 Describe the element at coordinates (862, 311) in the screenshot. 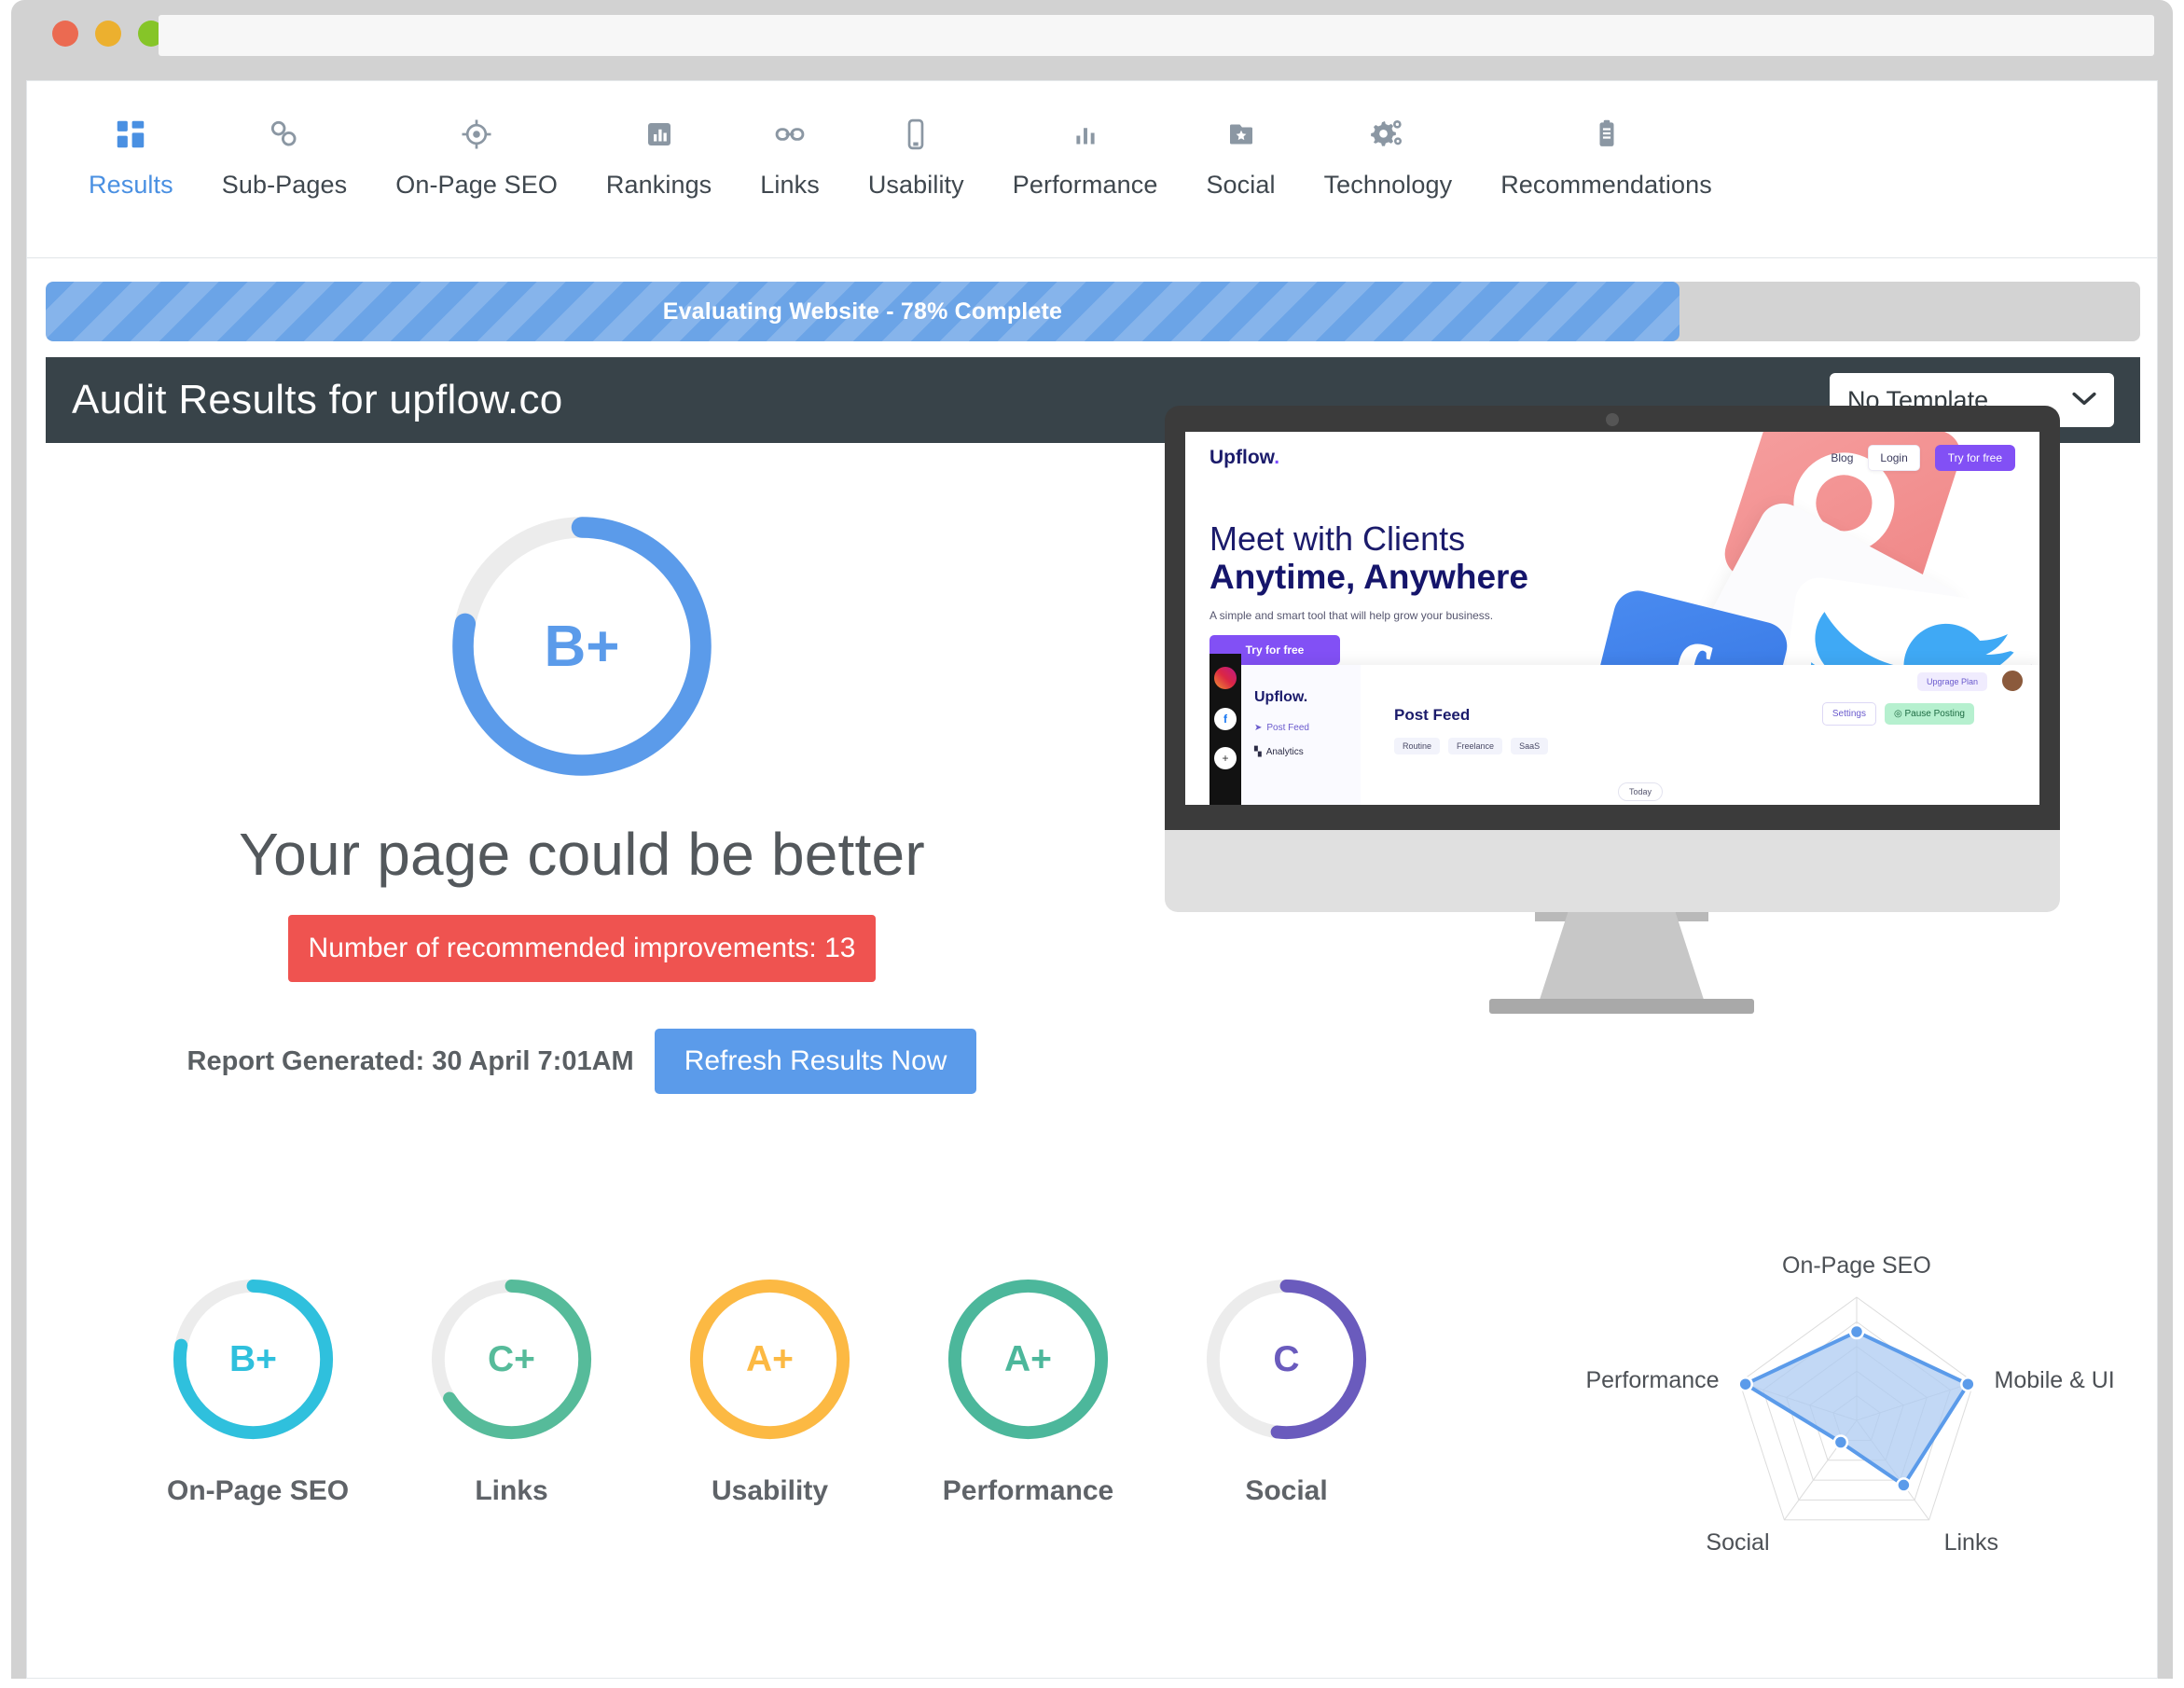

I see `progress-fill: Evaluating Website - 78% Complete` at that location.